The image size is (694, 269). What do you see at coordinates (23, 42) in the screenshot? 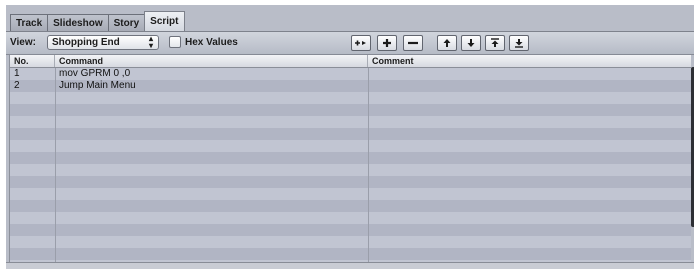
I see `view-label: View:` at bounding box center [23, 42].